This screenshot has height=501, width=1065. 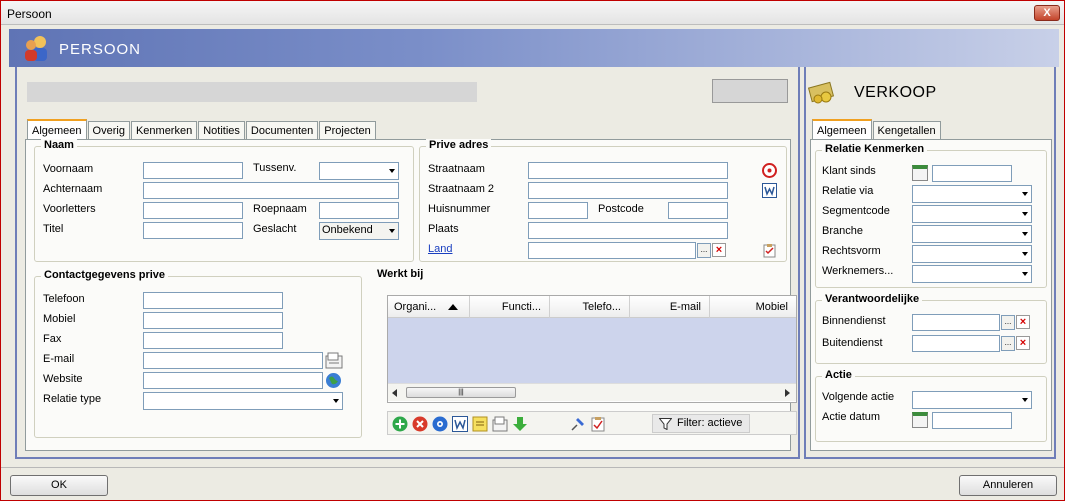 What do you see at coordinates (628, 230) in the screenshot?
I see `plaats-field` at bounding box center [628, 230].